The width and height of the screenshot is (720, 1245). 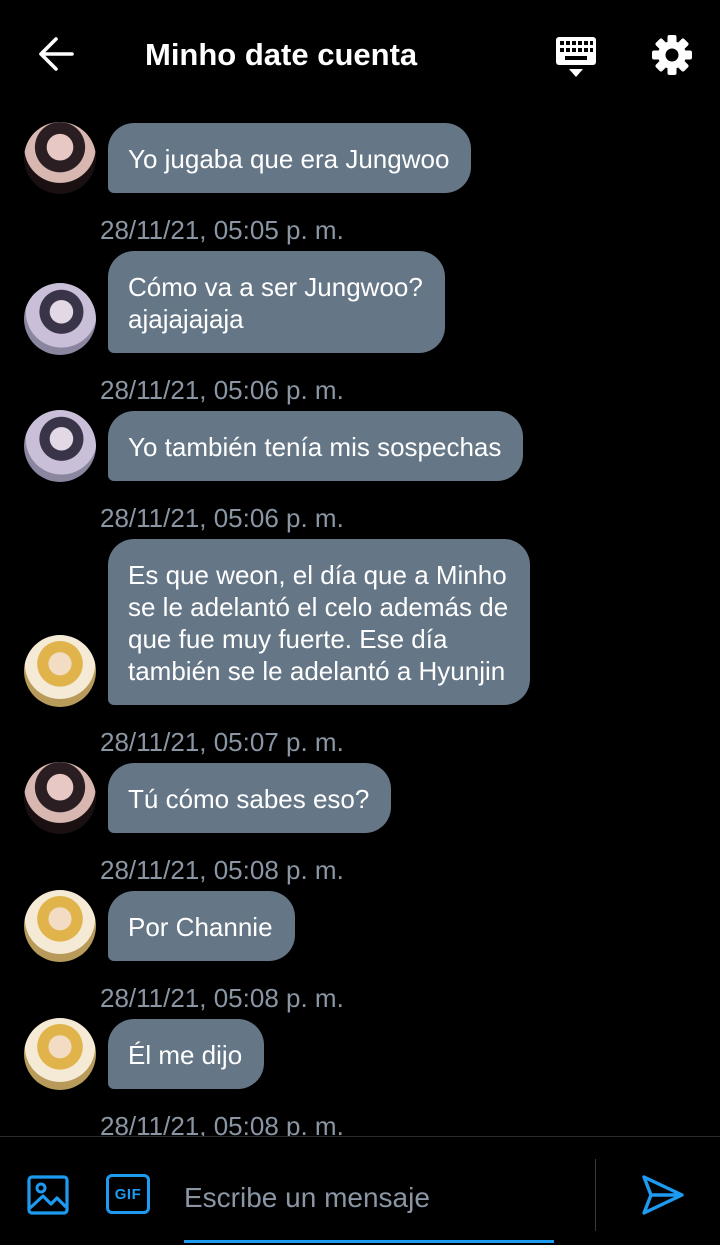 I want to click on message-bubble: Cómo va a ser Jungwoo? ajajajajaja, so click(x=276, y=302).